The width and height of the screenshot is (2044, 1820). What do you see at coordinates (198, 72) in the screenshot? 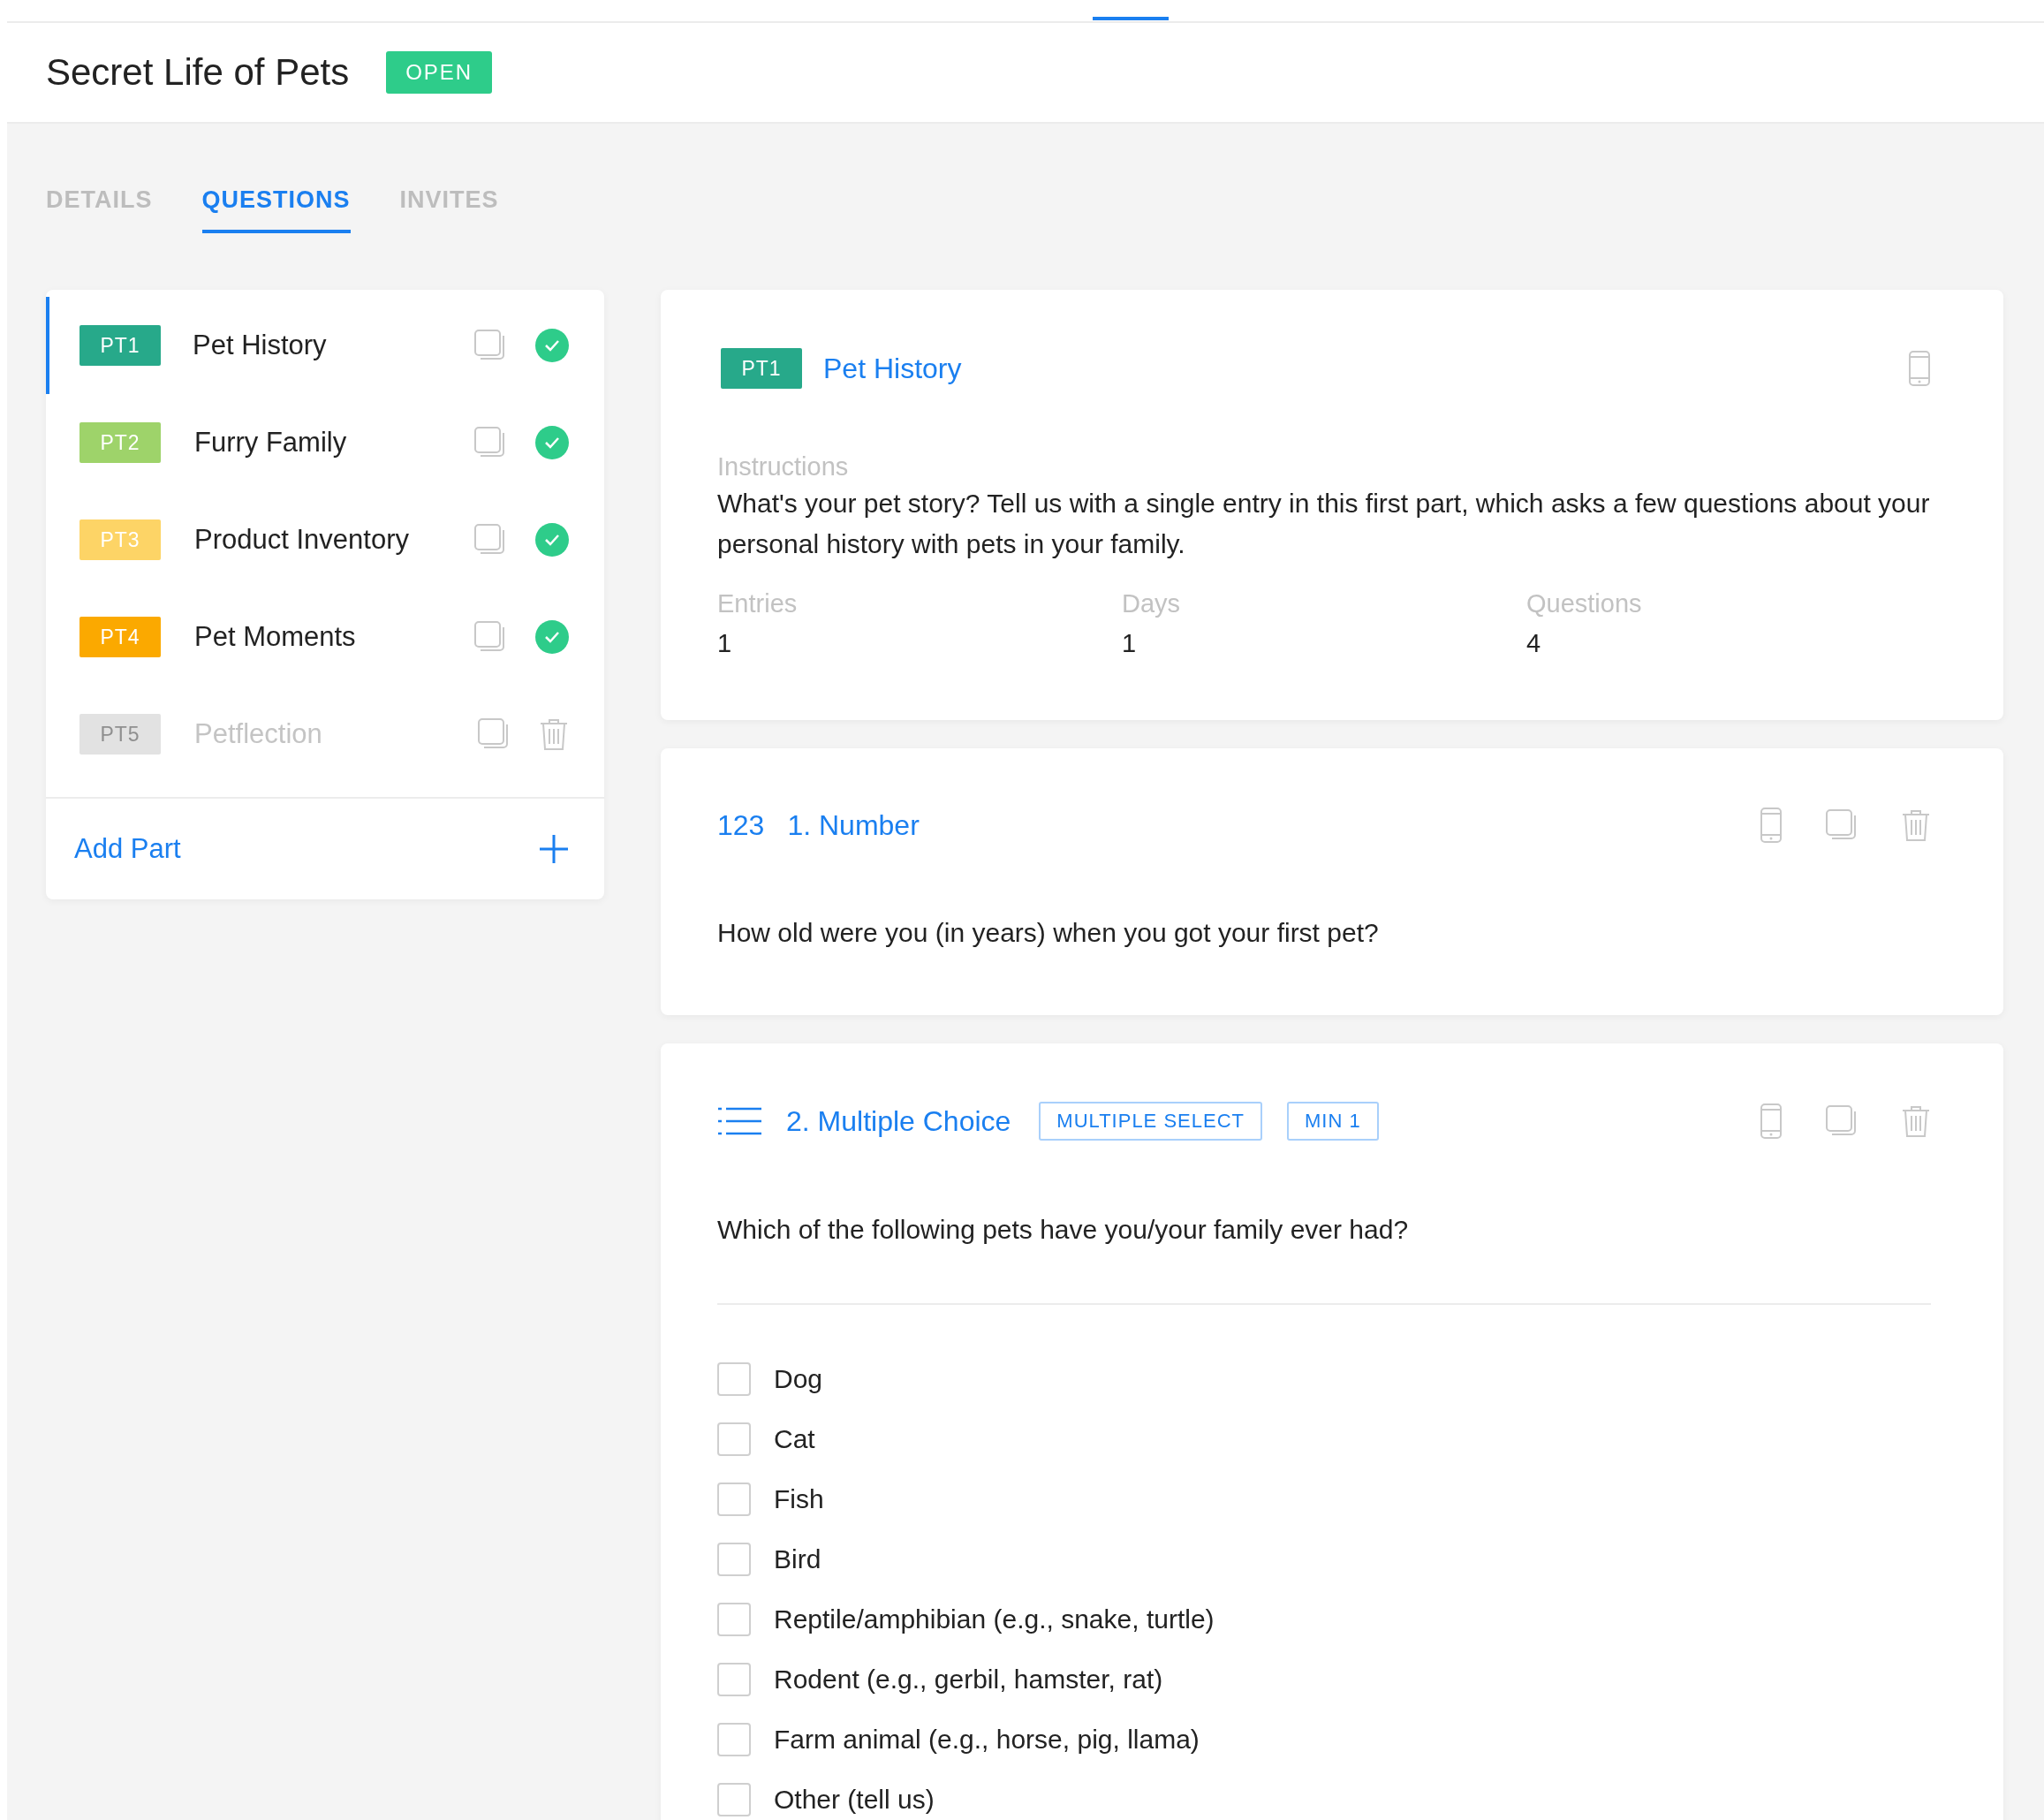
I see `survey-title: Secret Life of Pets` at bounding box center [198, 72].